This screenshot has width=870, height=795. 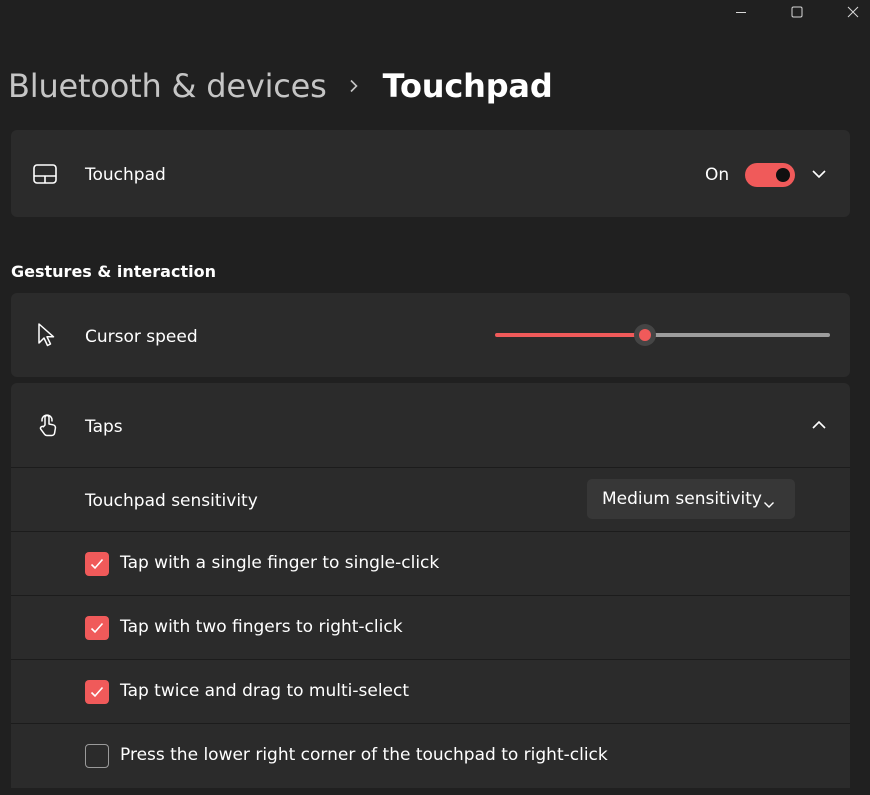 What do you see at coordinates (467, 86) in the screenshot?
I see `page-title: Touchpad` at bounding box center [467, 86].